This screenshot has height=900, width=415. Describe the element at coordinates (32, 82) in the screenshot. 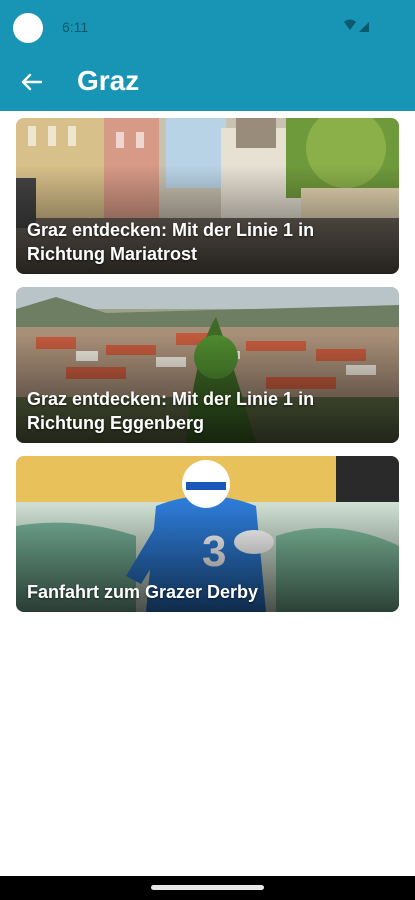

I see `back-arrow-icon` at that location.